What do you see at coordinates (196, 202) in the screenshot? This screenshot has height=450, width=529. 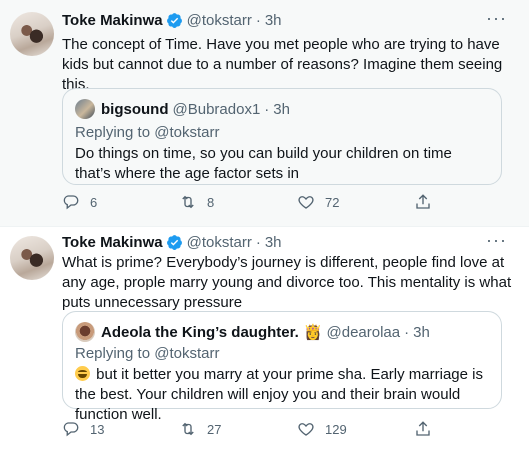 I see `retweet-button: 8` at bounding box center [196, 202].